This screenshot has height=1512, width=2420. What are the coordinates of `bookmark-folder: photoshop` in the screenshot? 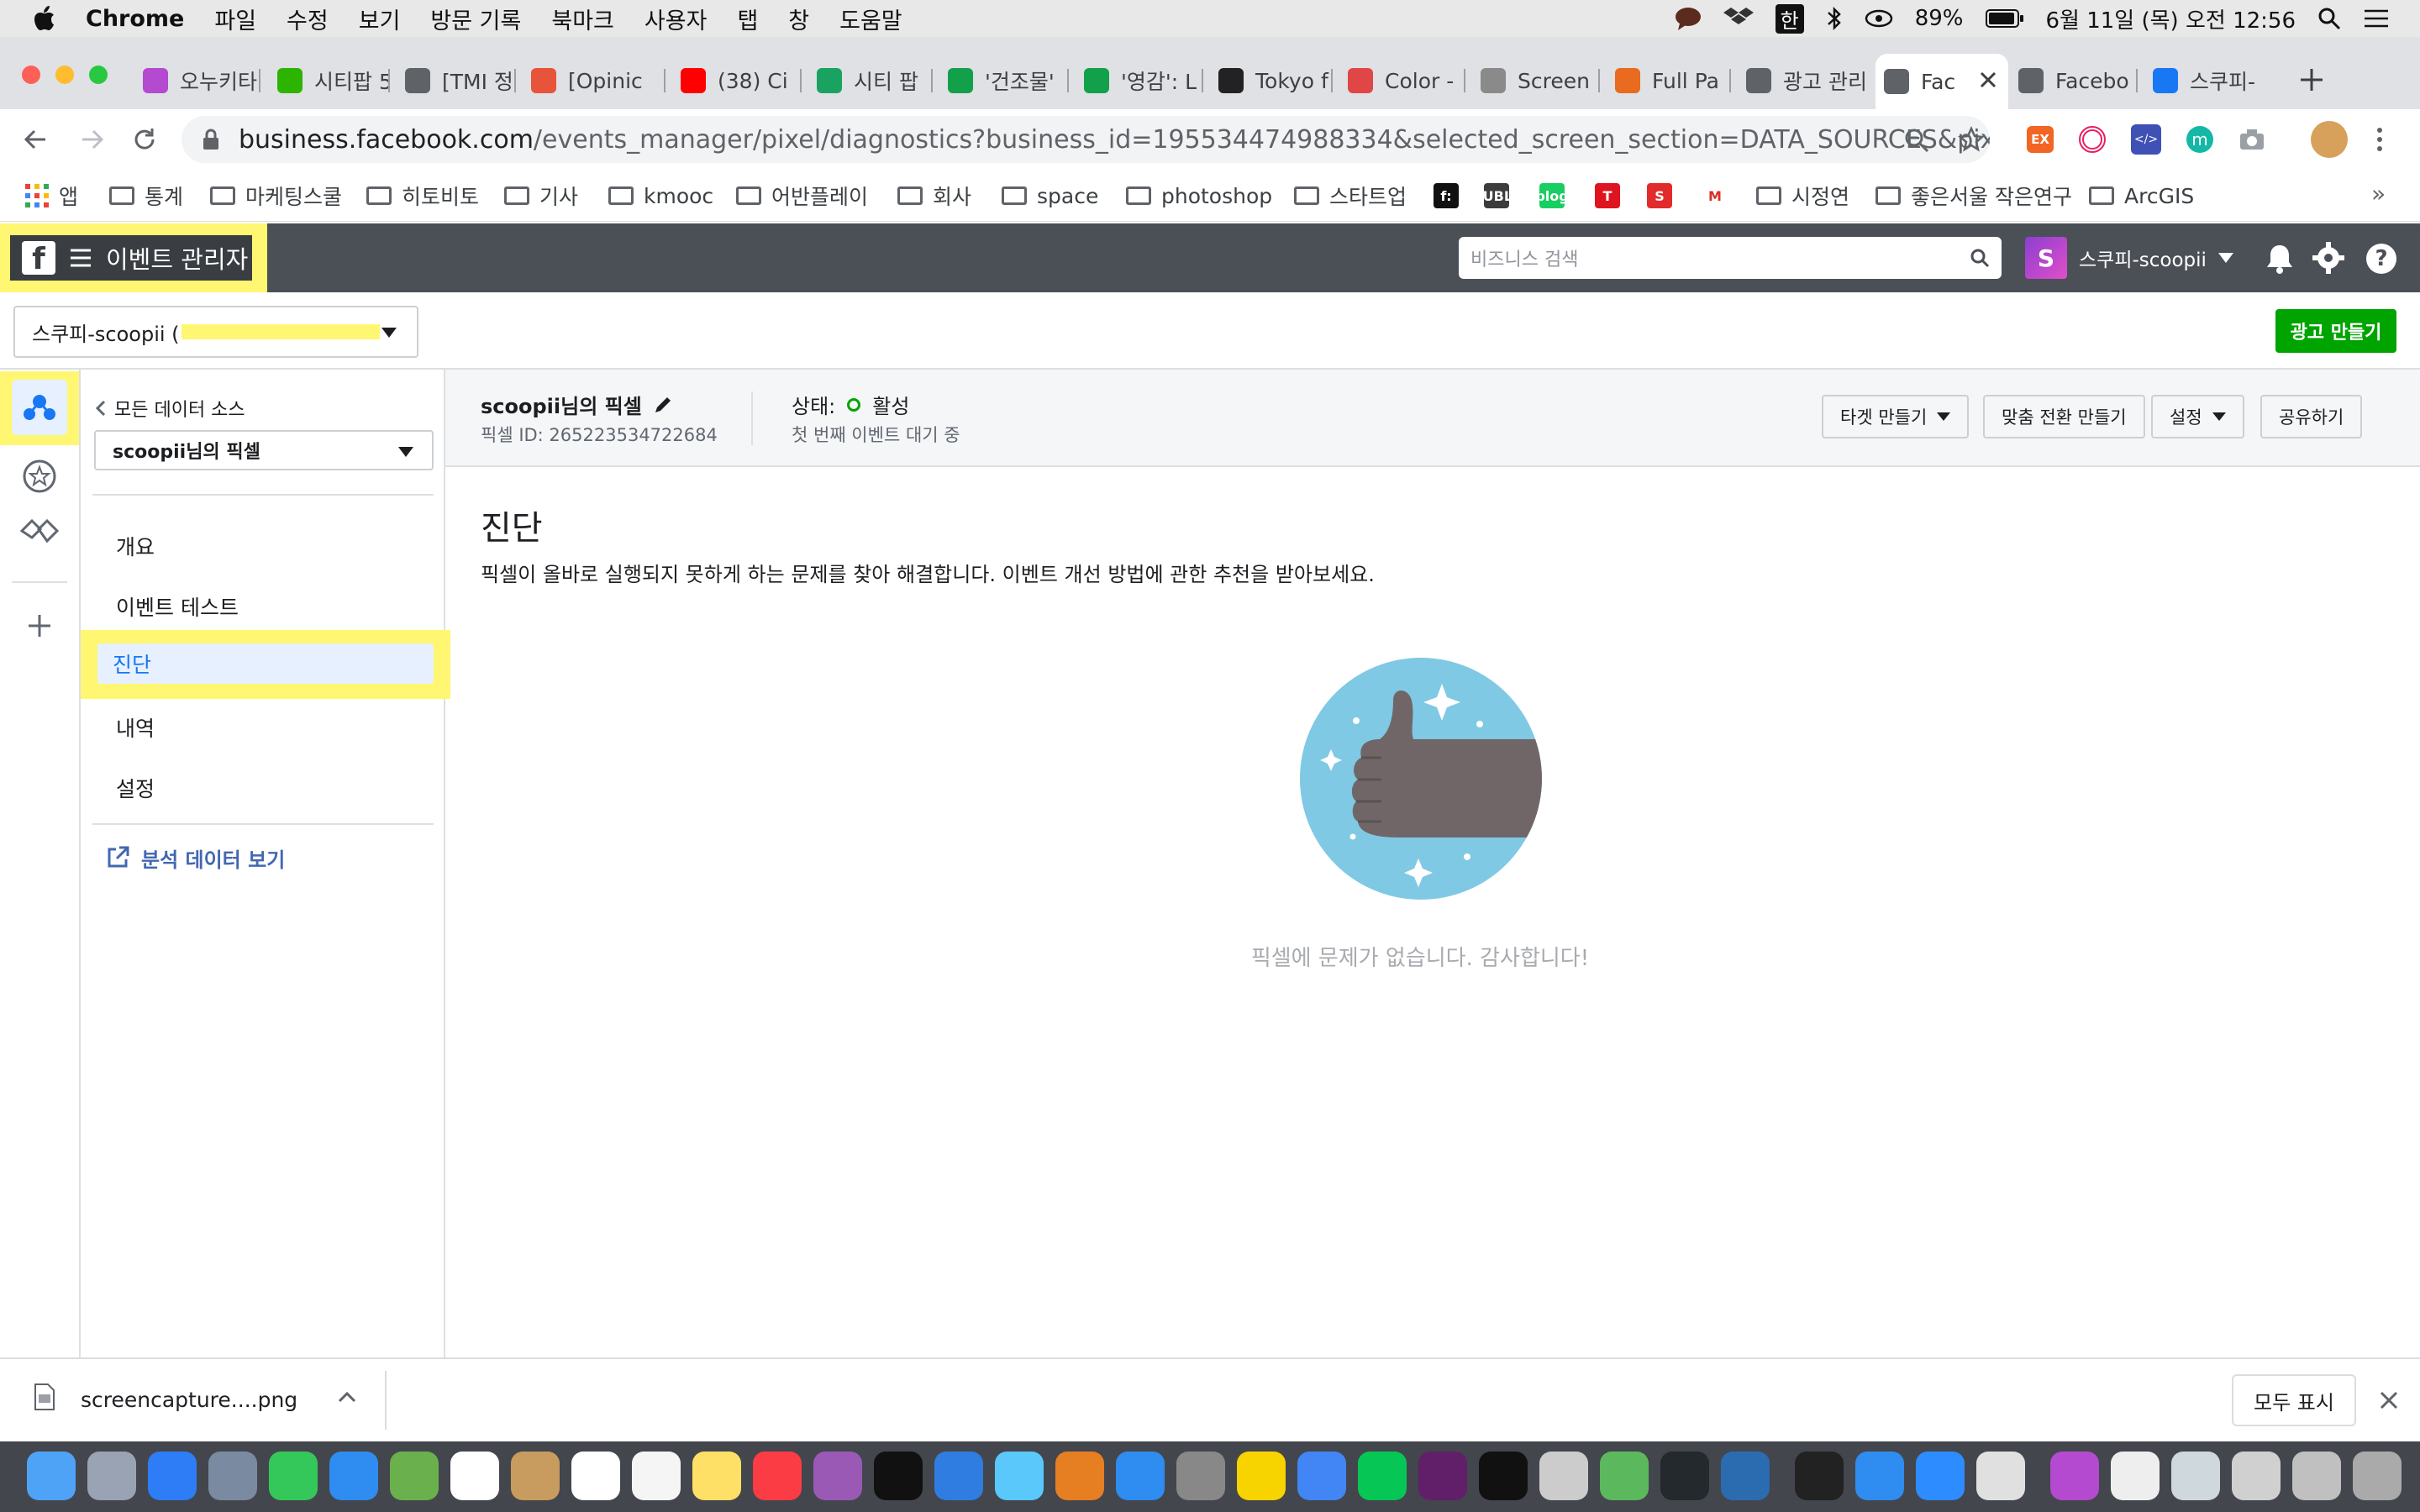 It's located at (1199, 195).